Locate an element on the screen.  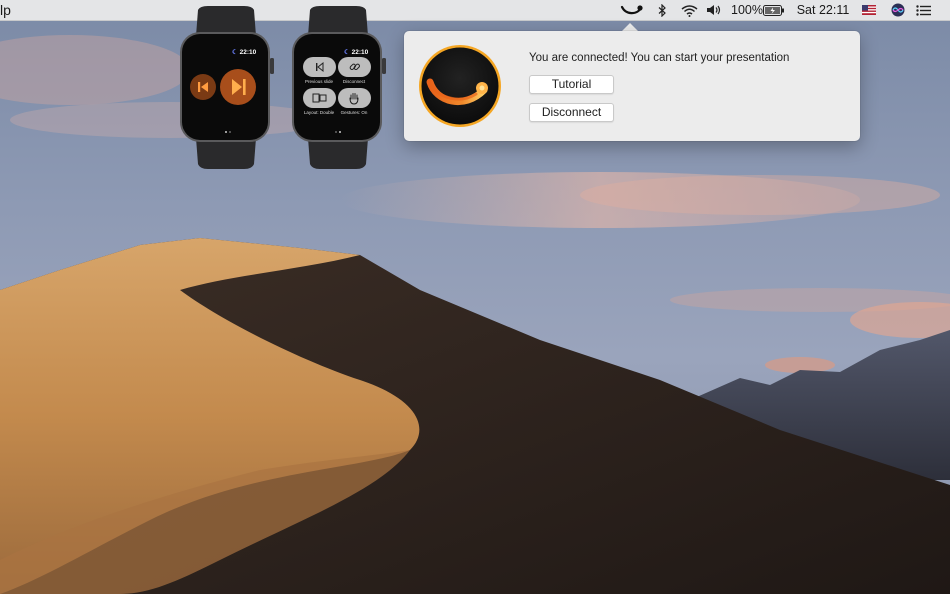
hand-icon is located at coordinates (354, 99).